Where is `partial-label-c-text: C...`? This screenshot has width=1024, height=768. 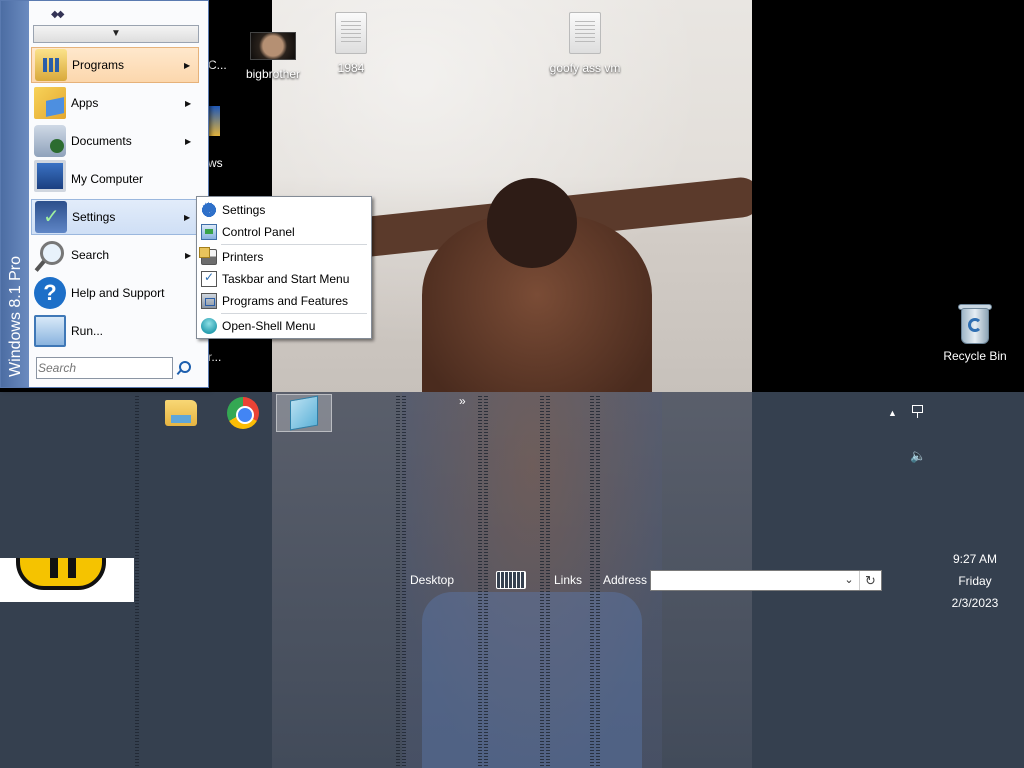
partial-label-c-text: C... is located at coordinates (217, 65).